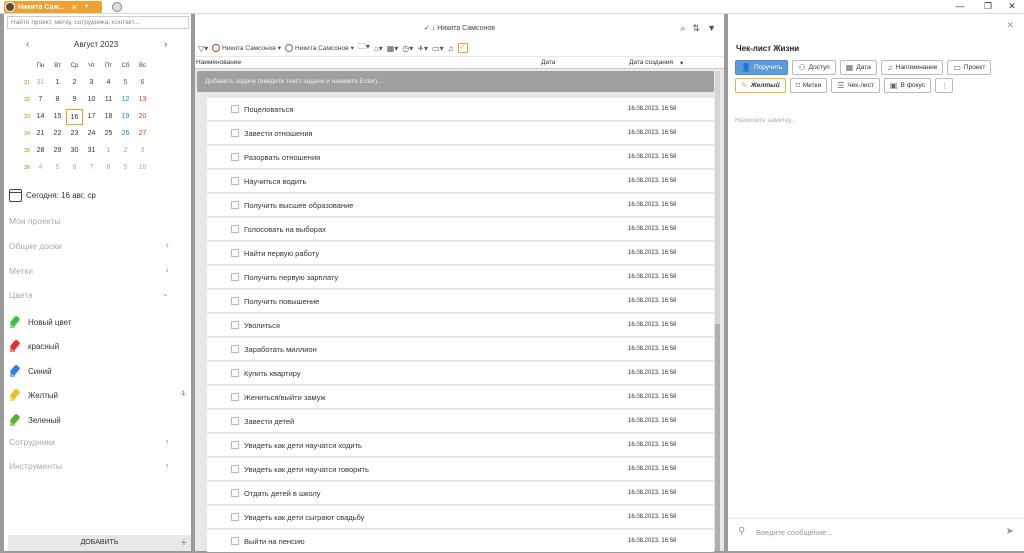 The image size is (1024, 553). Describe the element at coordinates (762, 67) in the screenshot. I see `person-button: 👤 Поручить` at that location.